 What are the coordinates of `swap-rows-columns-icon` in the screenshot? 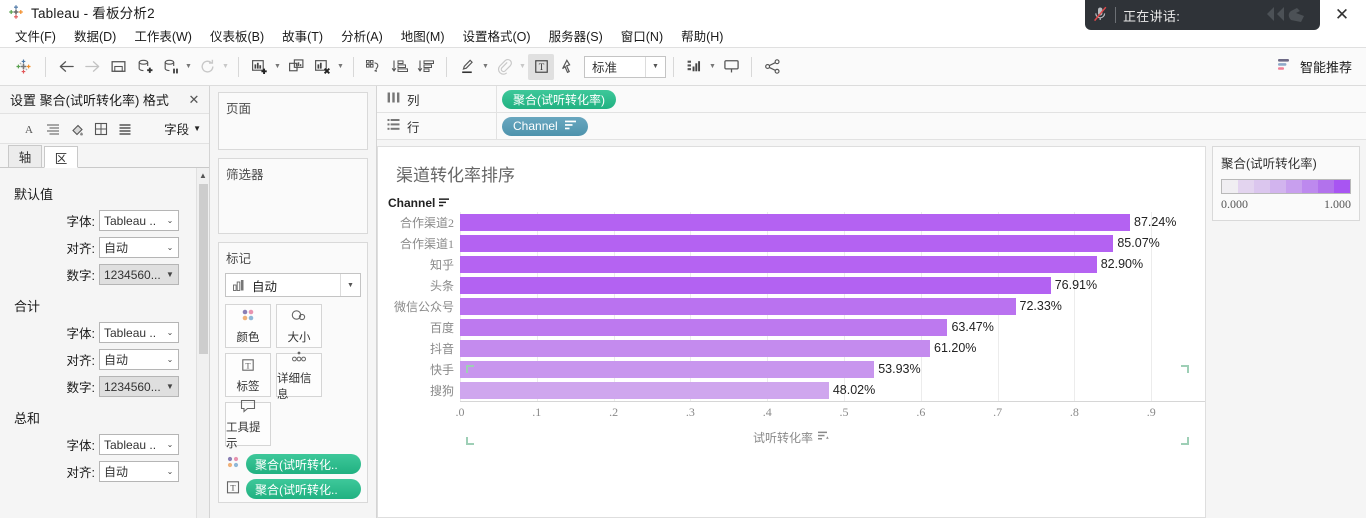 It's located at (374, 67).